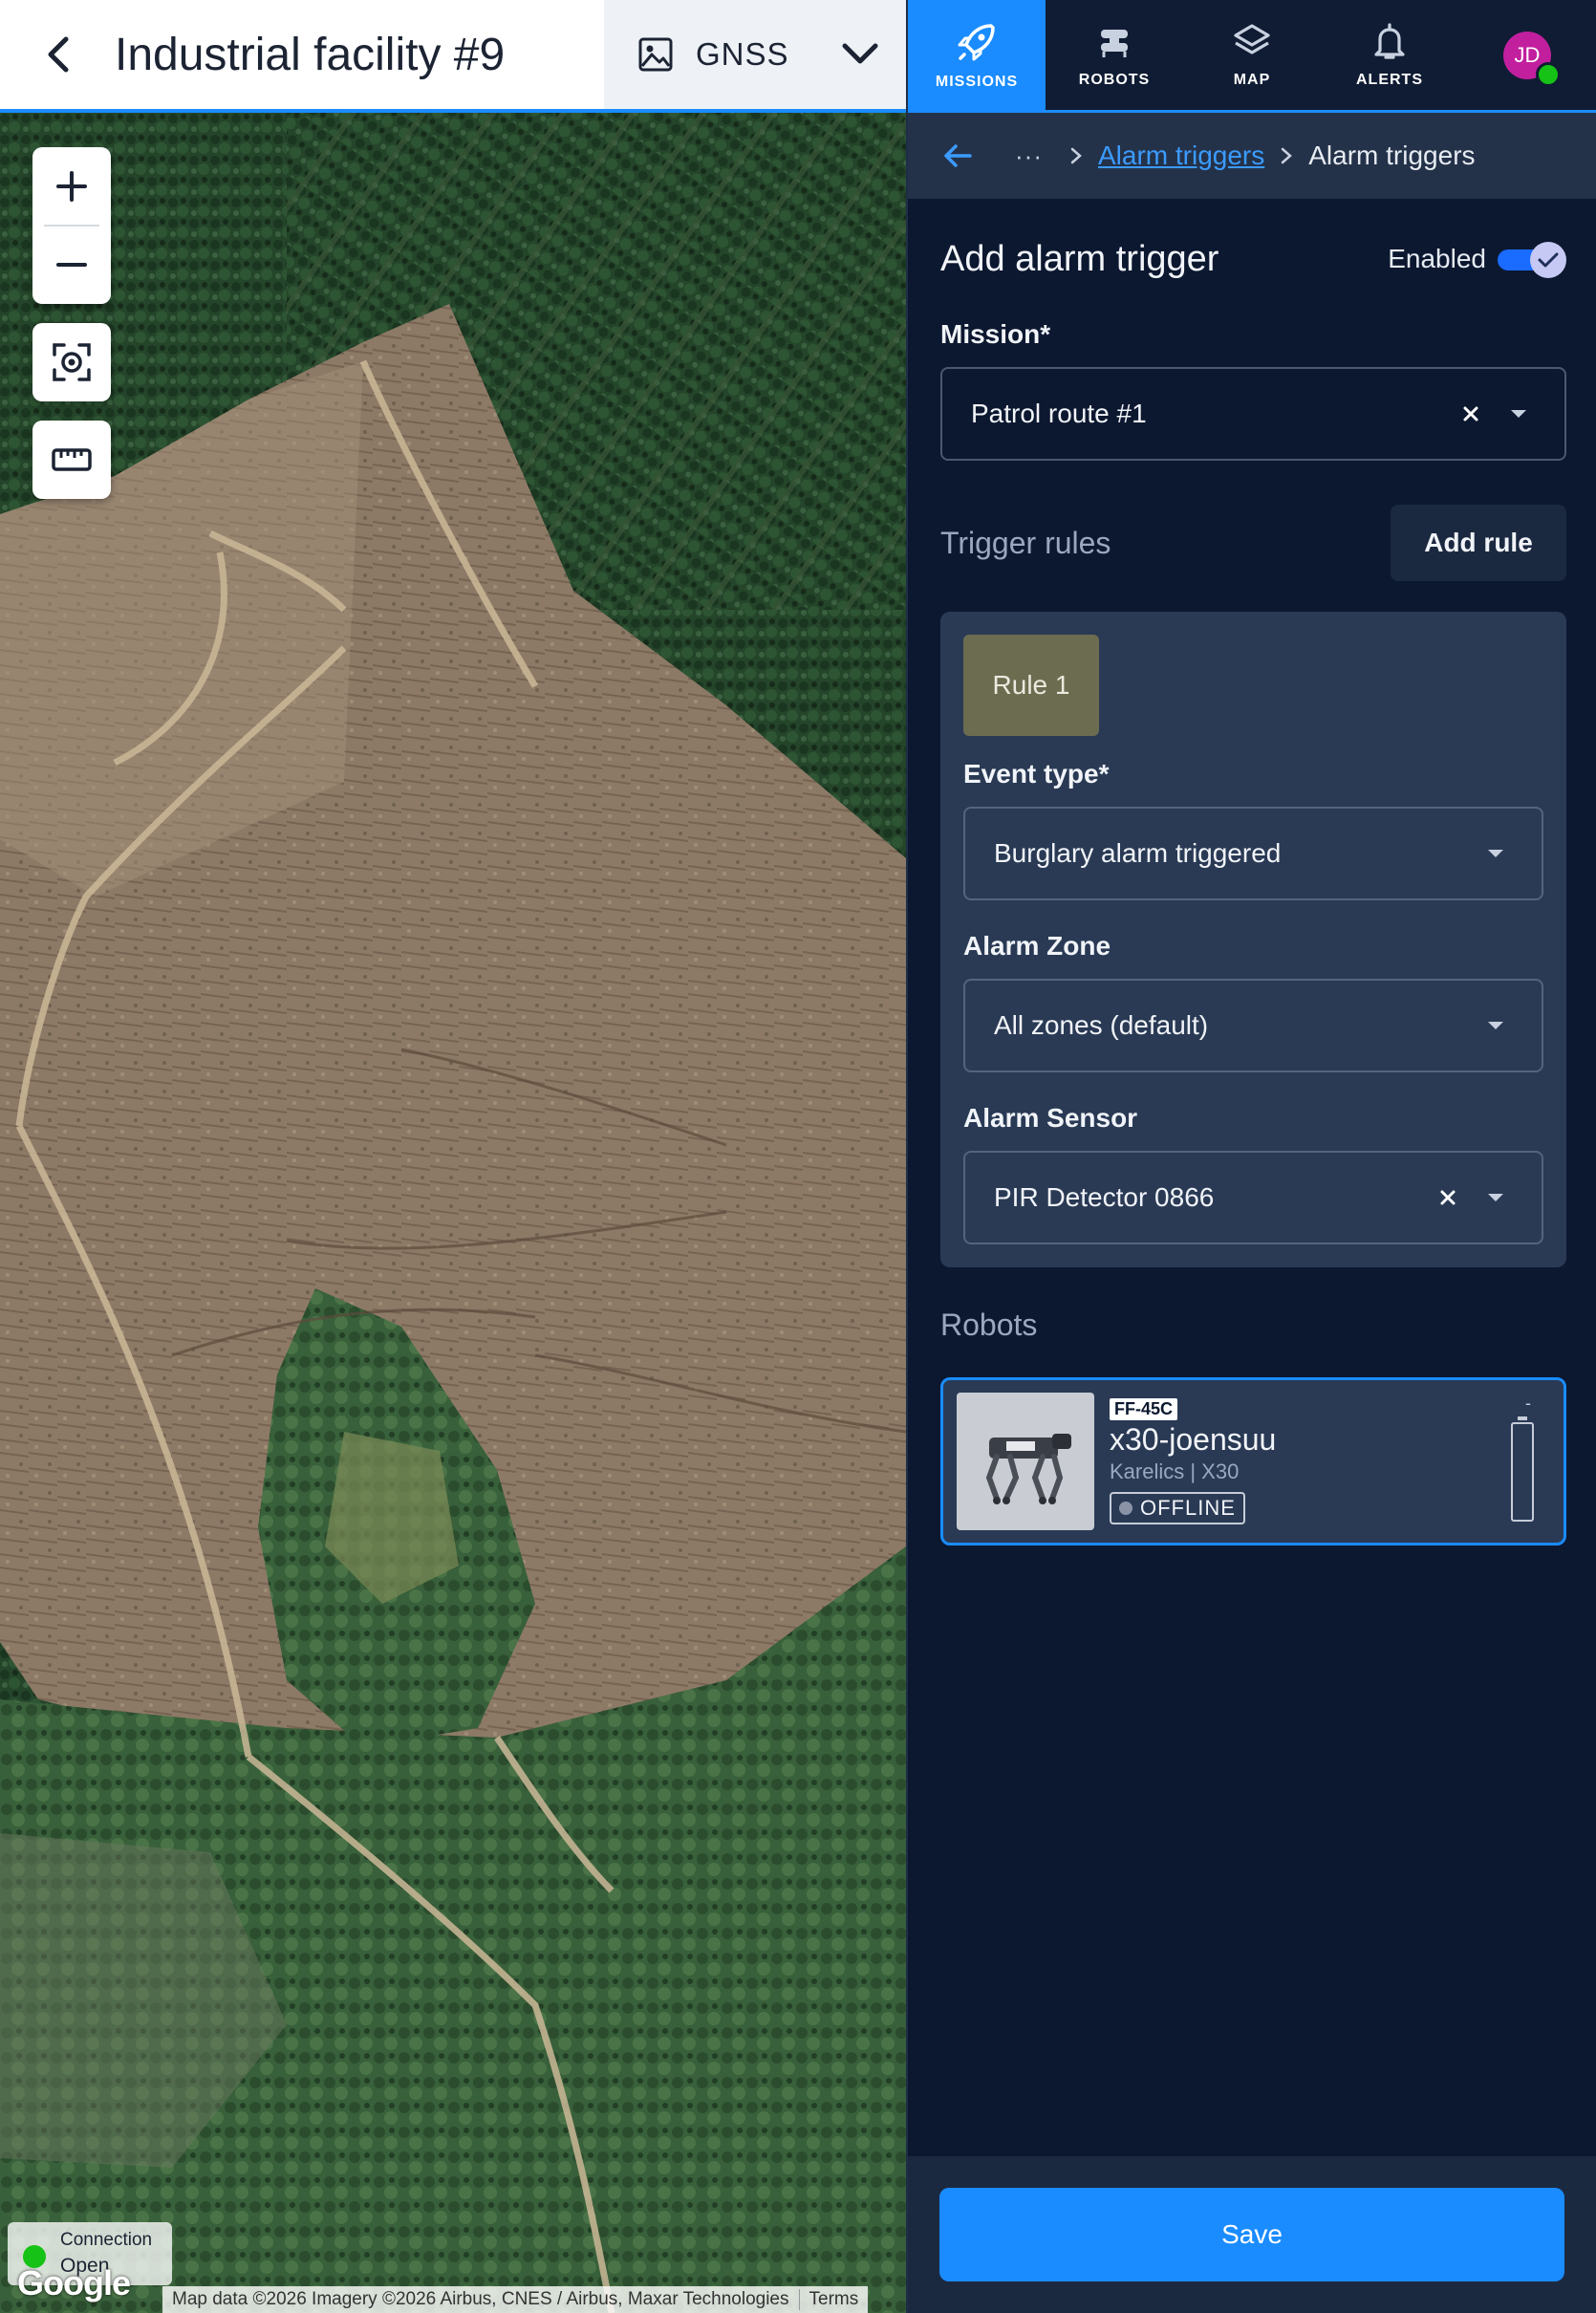 The image size is (1596, 2313). I want to click on breadcrumb: ··· Alarm triggers Alarm triggers, so click(1252, 156).